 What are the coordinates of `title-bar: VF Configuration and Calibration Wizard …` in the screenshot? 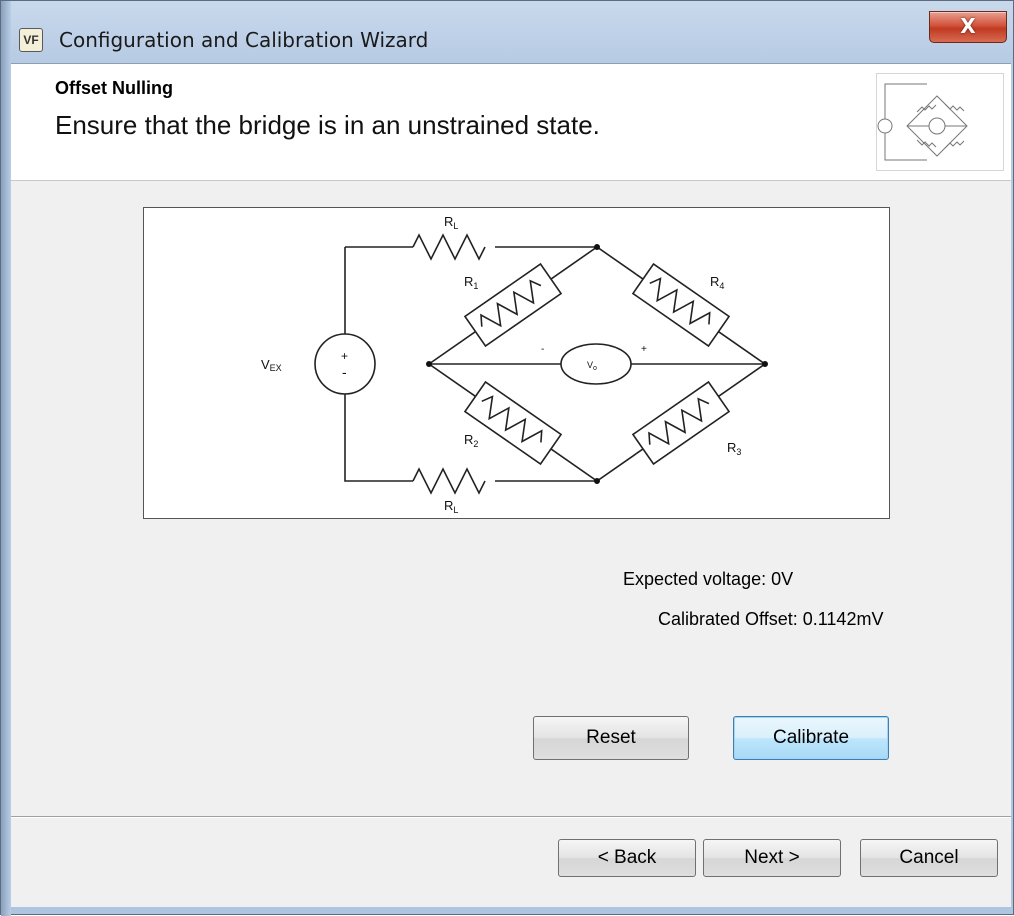 It's located at (507, 32).